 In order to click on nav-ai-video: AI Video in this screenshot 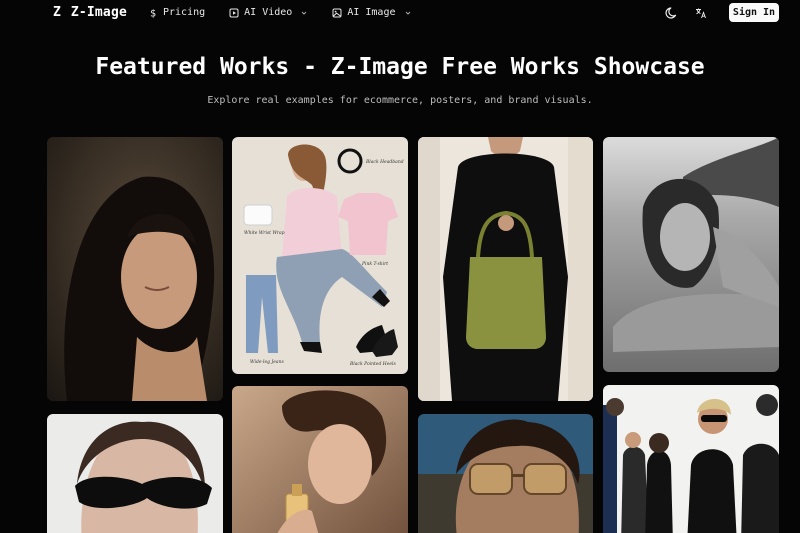, I will do `click(268, 12)`.